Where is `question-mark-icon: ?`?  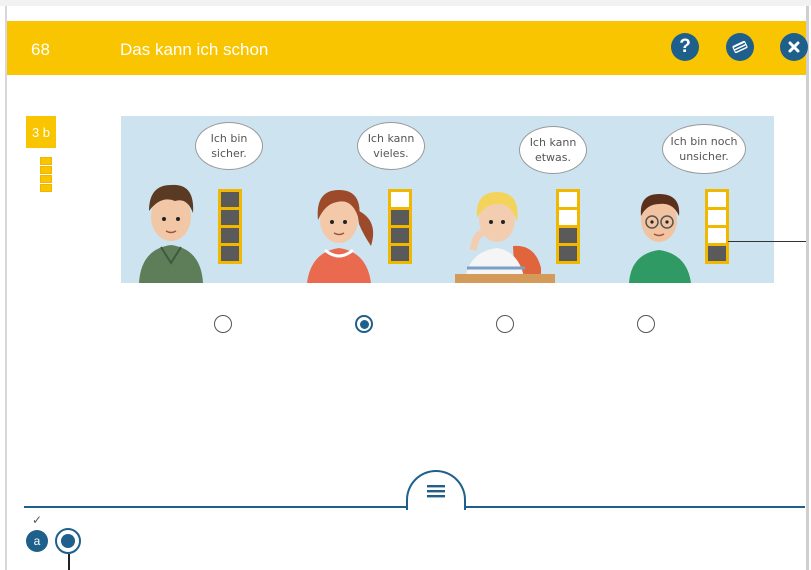
question-mark-icon: ? is located at coordinates (685, 46).